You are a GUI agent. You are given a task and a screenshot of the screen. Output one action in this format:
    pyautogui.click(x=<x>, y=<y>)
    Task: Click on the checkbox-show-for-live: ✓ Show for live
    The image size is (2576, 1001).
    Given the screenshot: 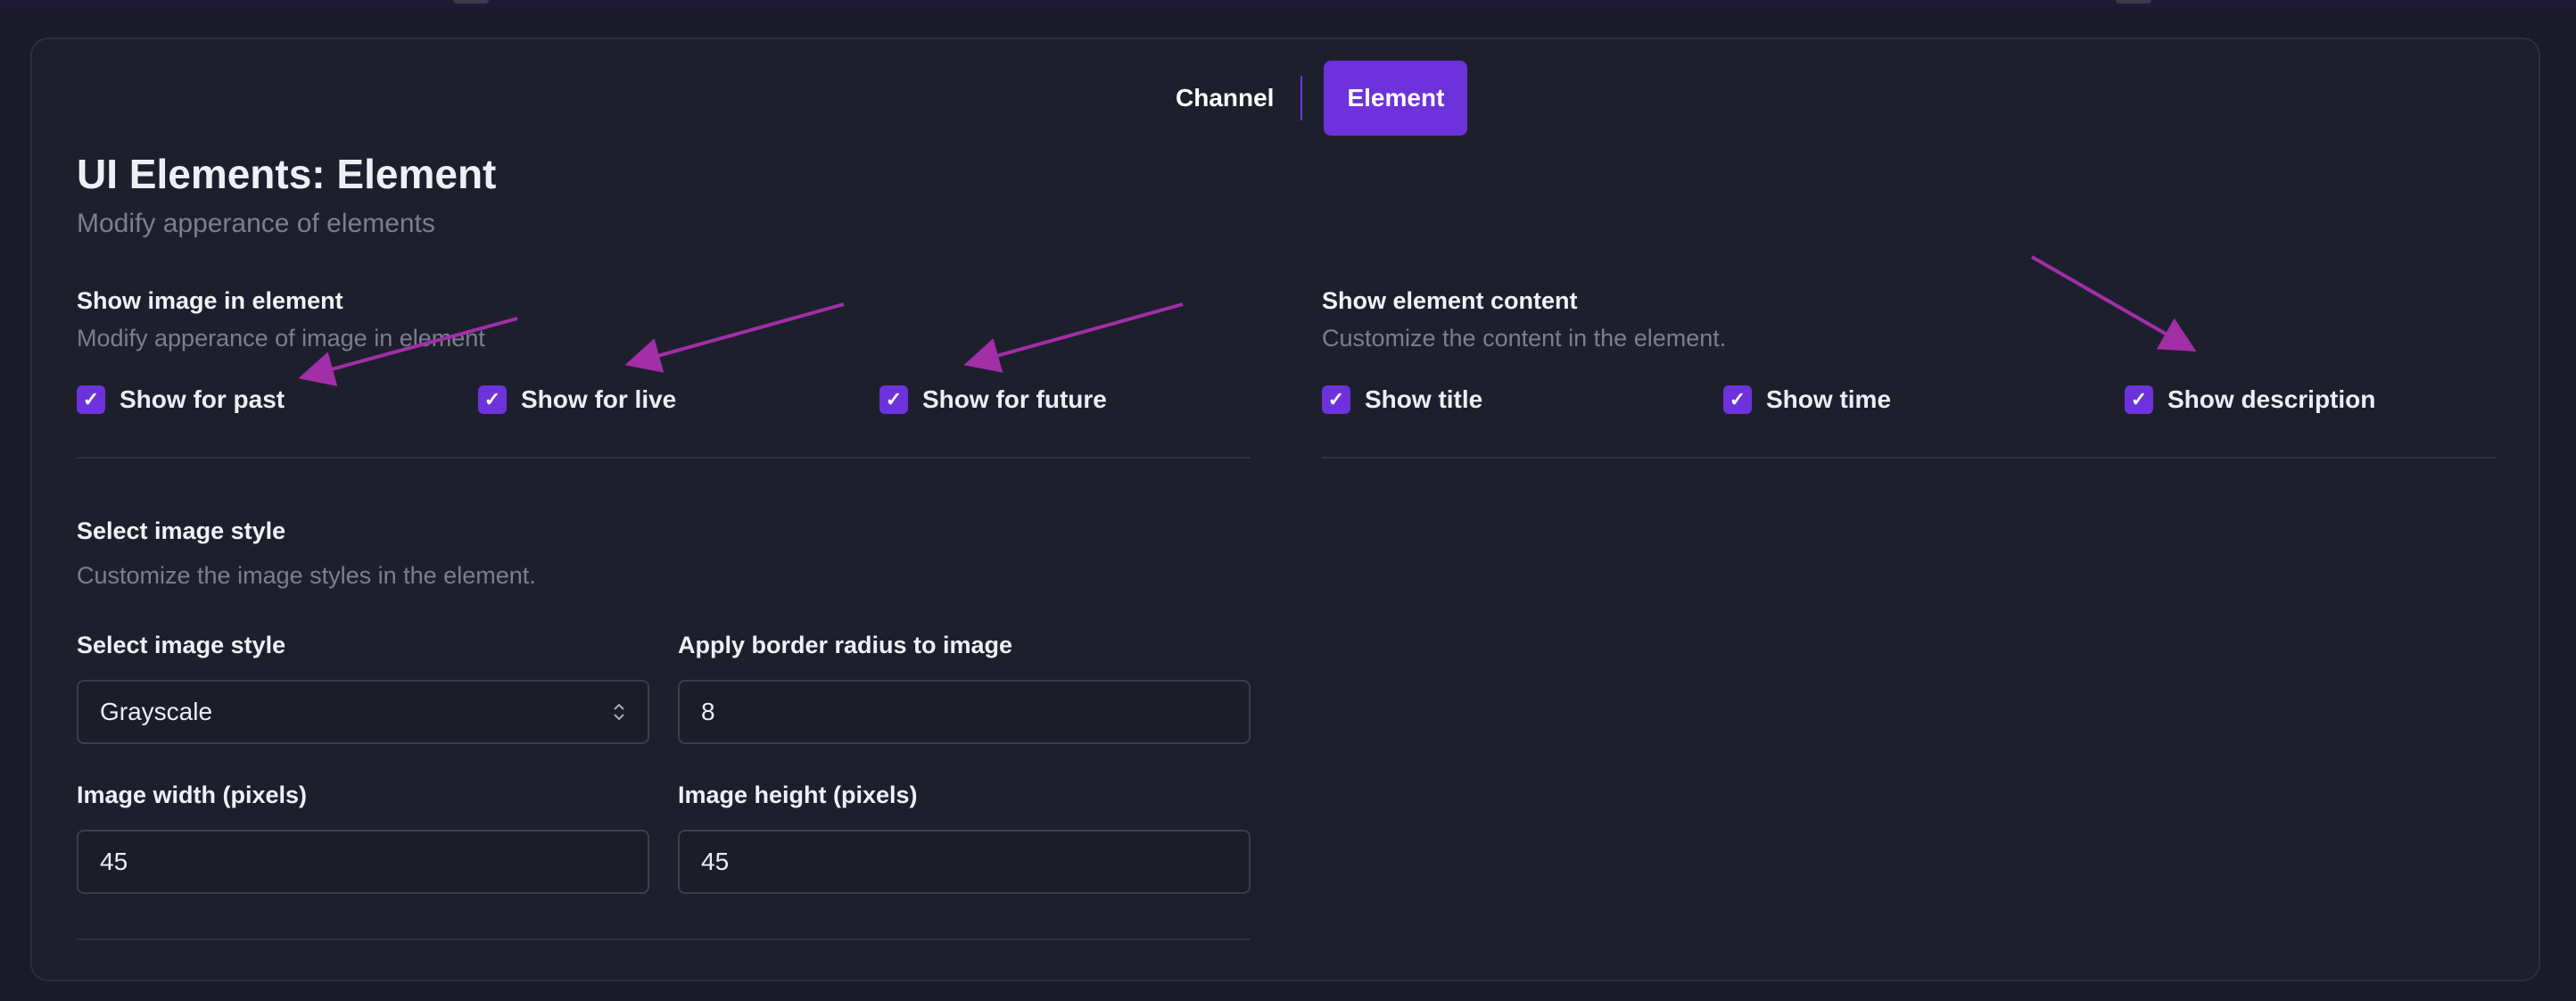 What is the action you would take?
    pyautogui.click(x=577, y=400)
    